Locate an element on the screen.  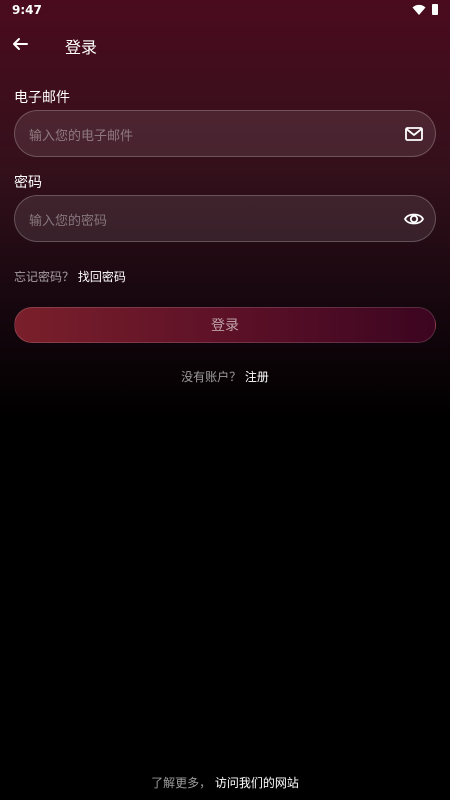
email-placeholder: 输入您的电子邮件 is located at coordinates (81, 136).